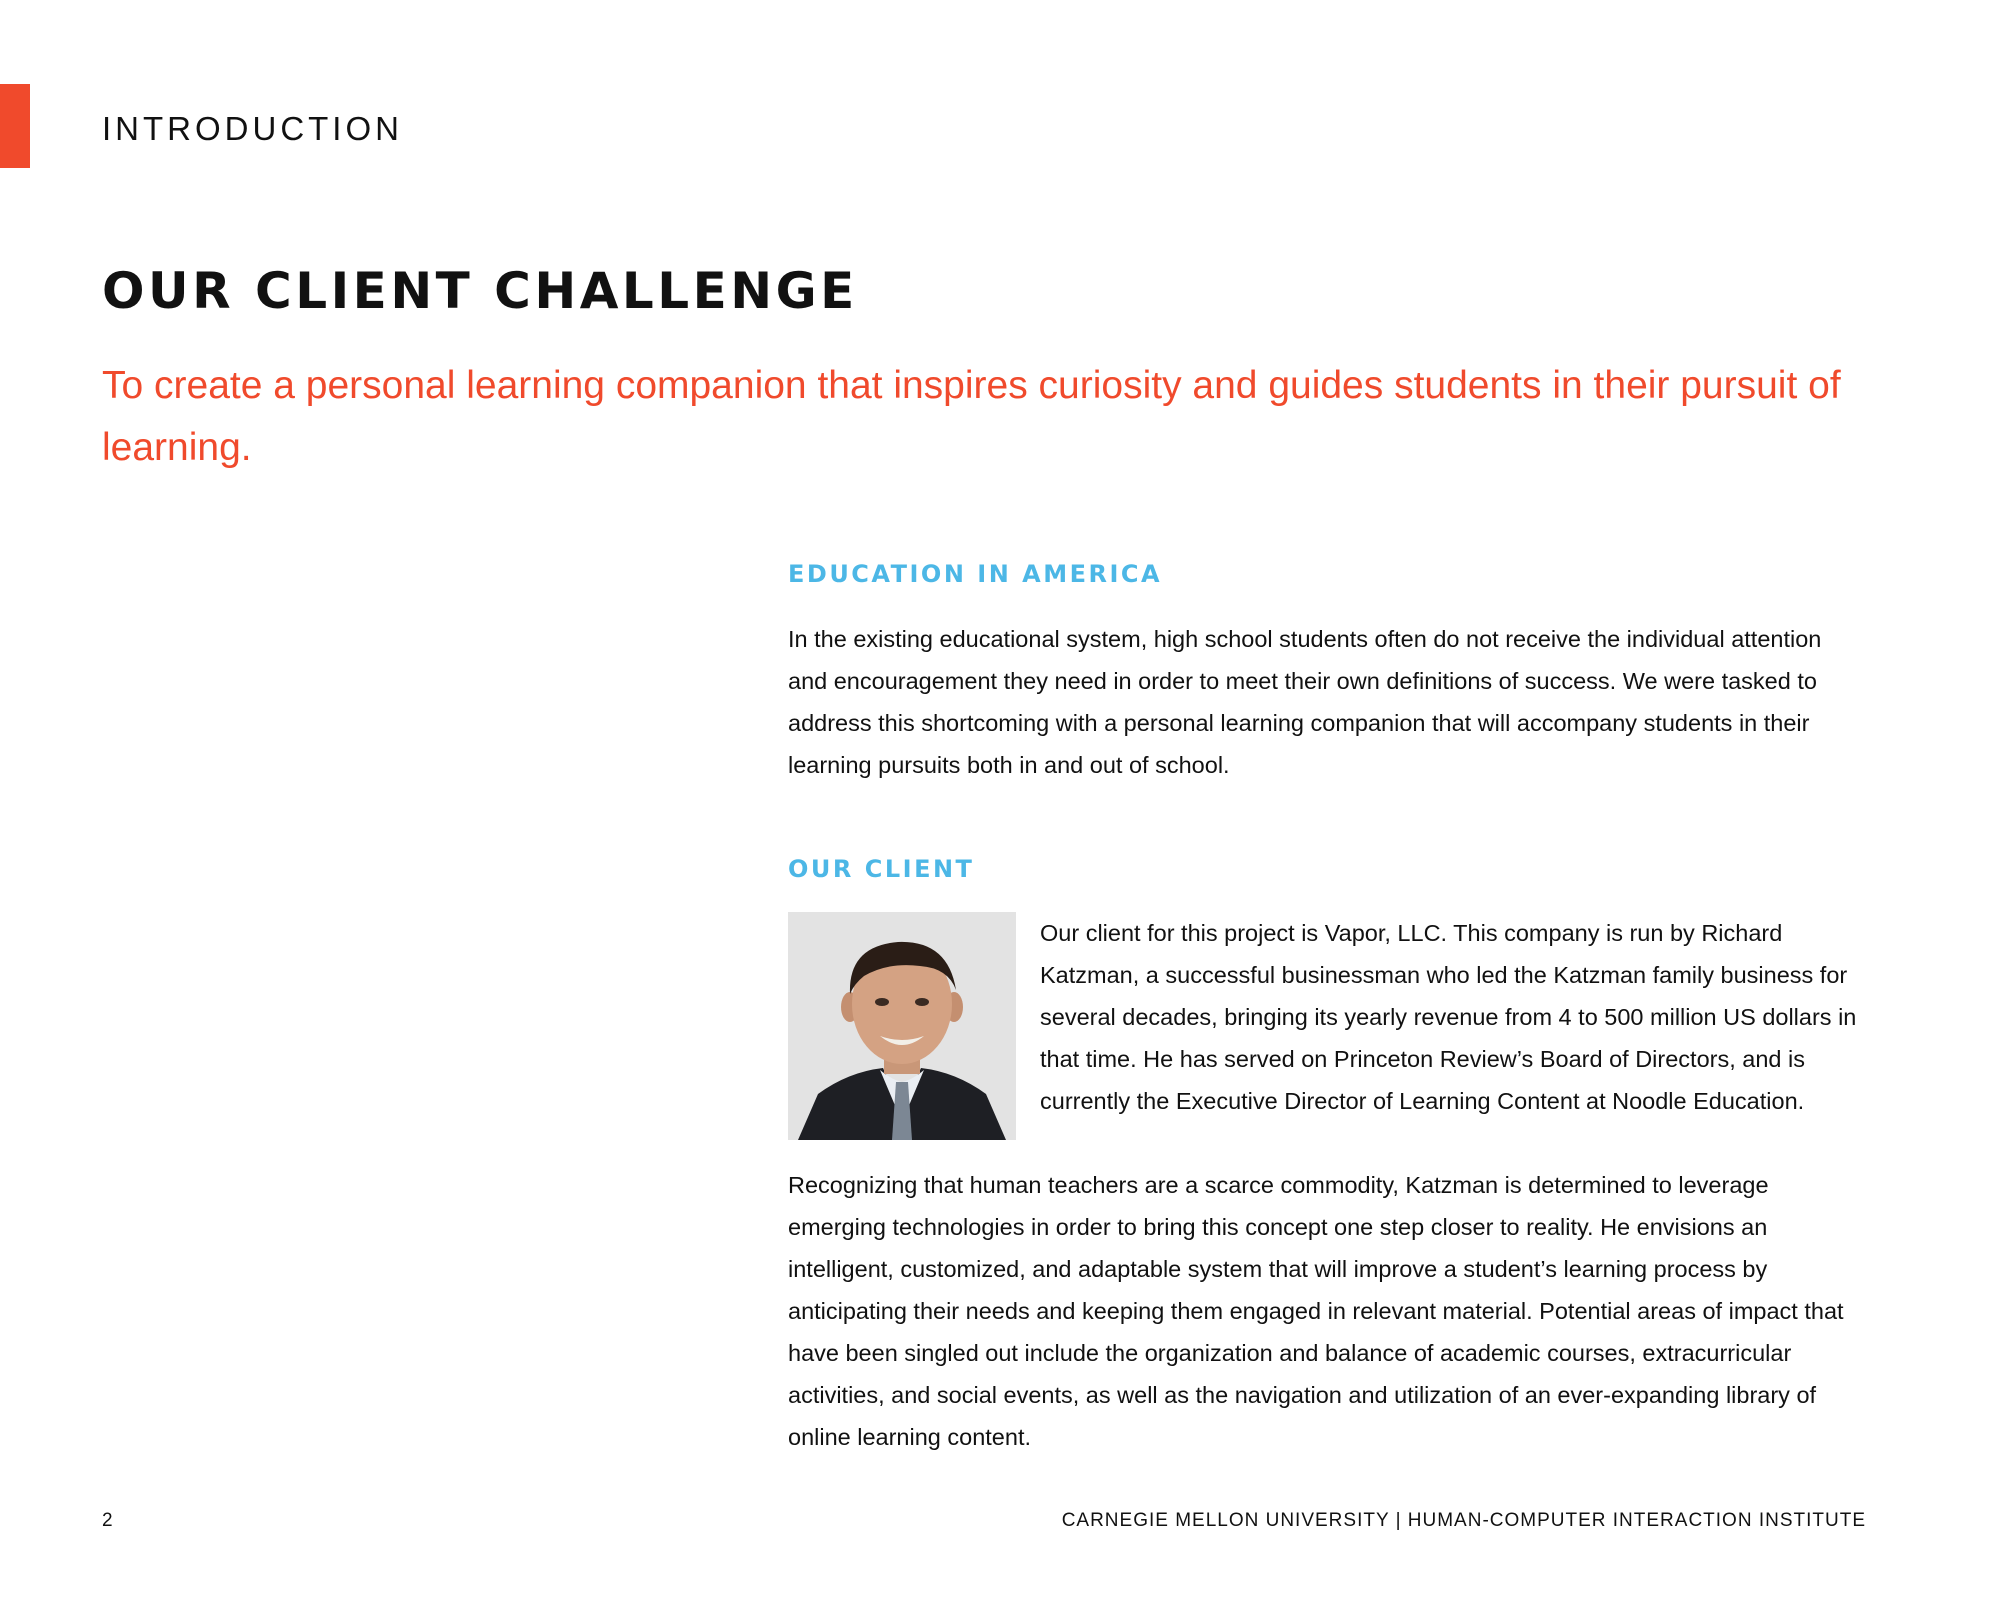 This screenshot has width=2000, height=1600. Describe the element at coordinates (107, 1520) in the screenshot. I see `page-number: 2` at that location.